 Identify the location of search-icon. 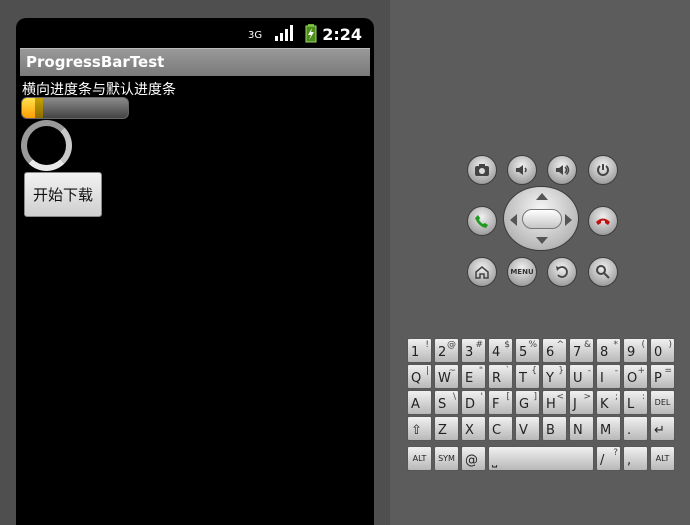
(603, 272).